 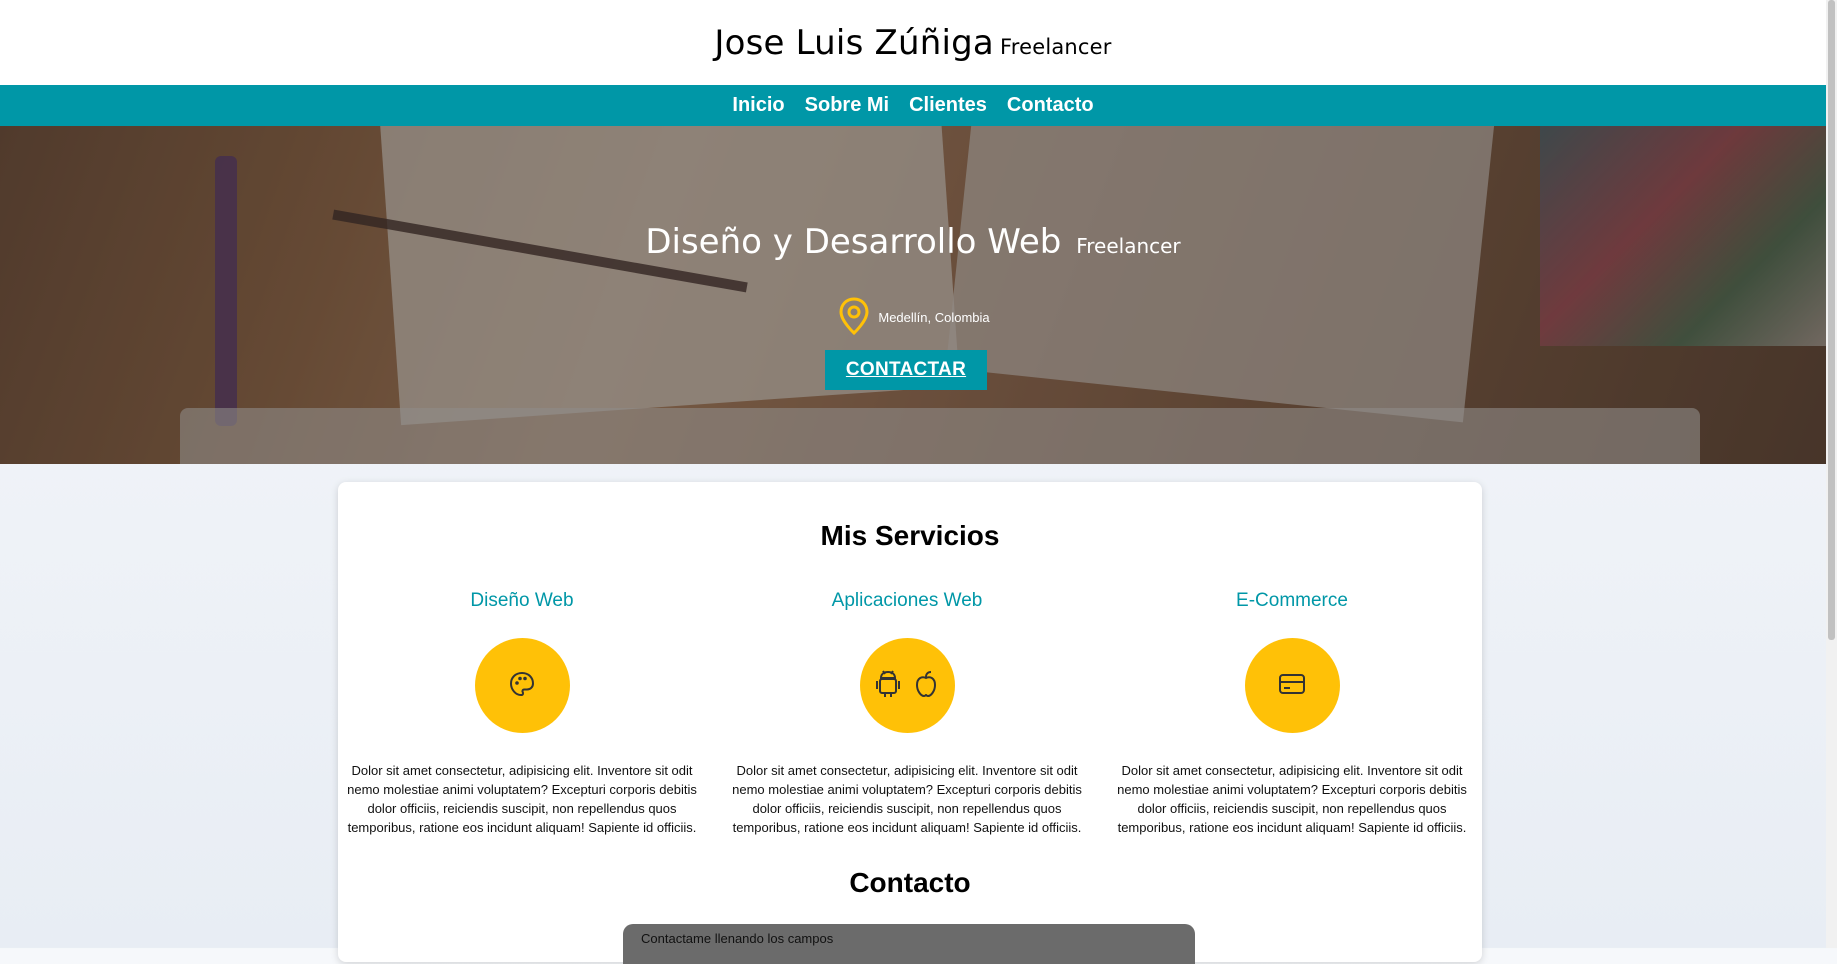 I want to click on hero-title: Diseño y Desarrollo Web Freelancer, so click(x=913, y=242).